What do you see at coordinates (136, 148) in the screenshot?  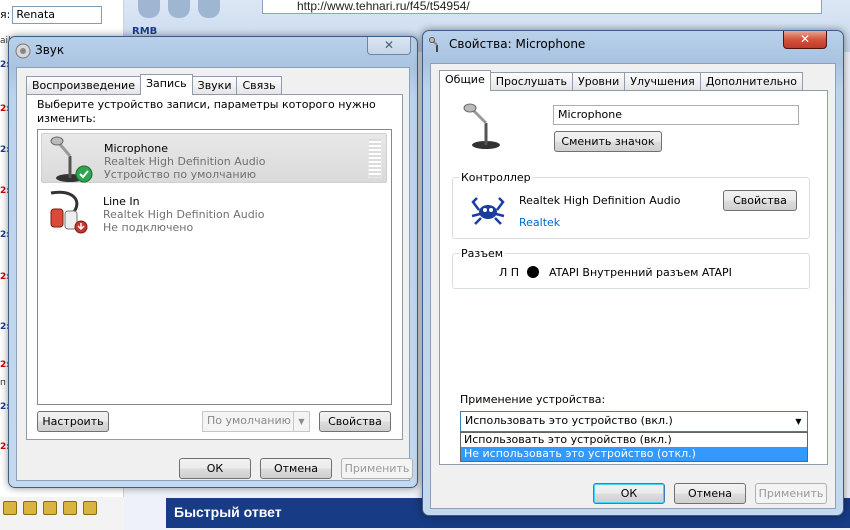 I see `device-name: Microphone` at bounding box center [136, 148].